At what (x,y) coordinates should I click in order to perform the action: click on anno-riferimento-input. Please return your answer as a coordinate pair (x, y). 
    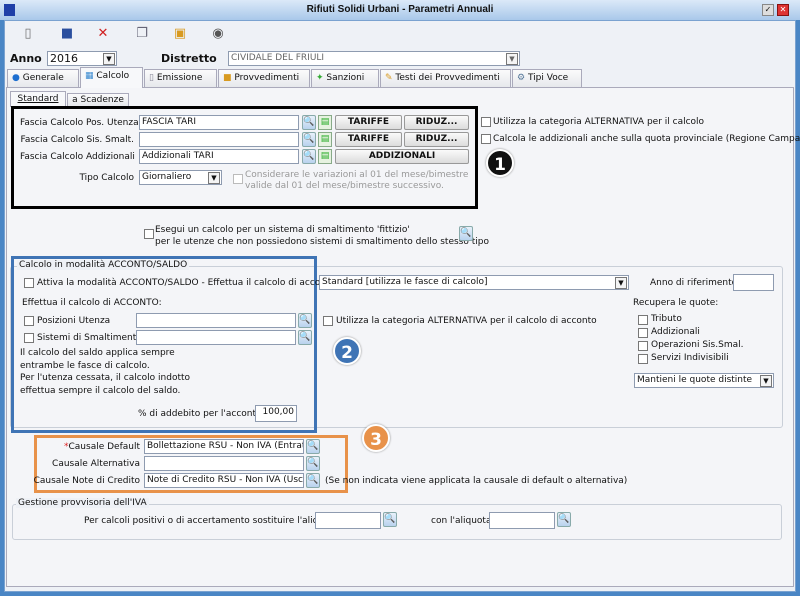
    Looking at the image, I should click on (753, 282).